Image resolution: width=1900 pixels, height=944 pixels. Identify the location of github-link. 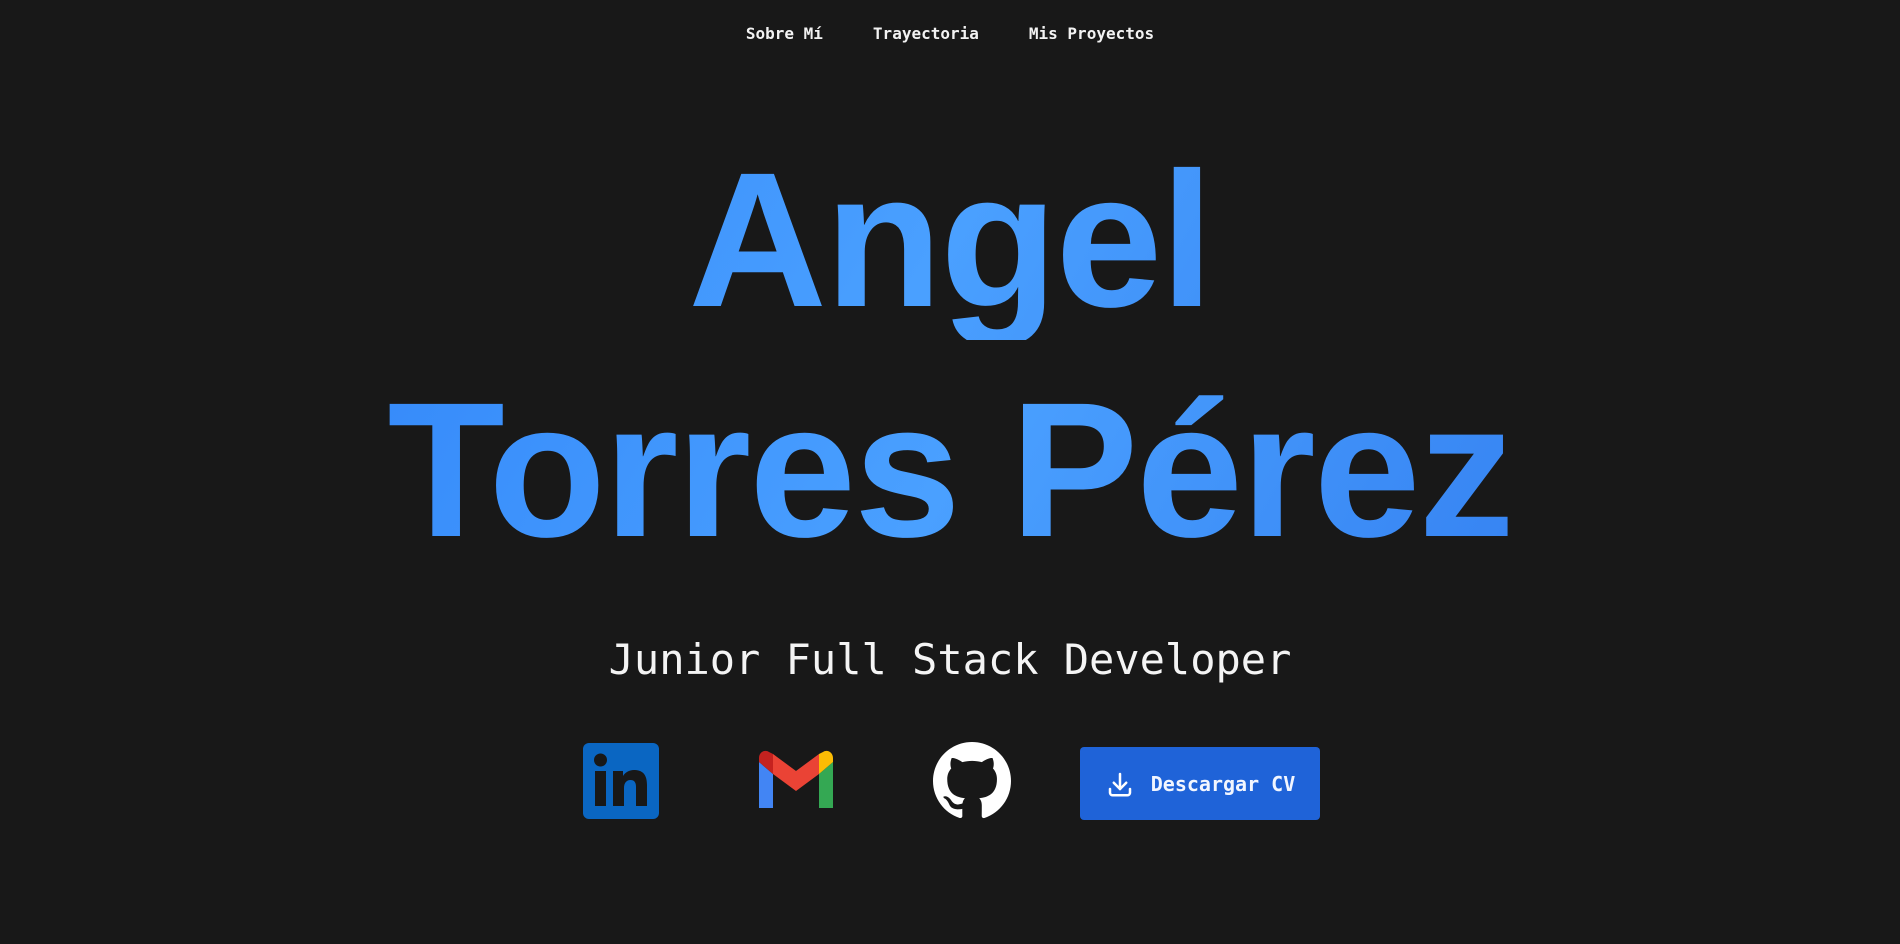
(972, 781).